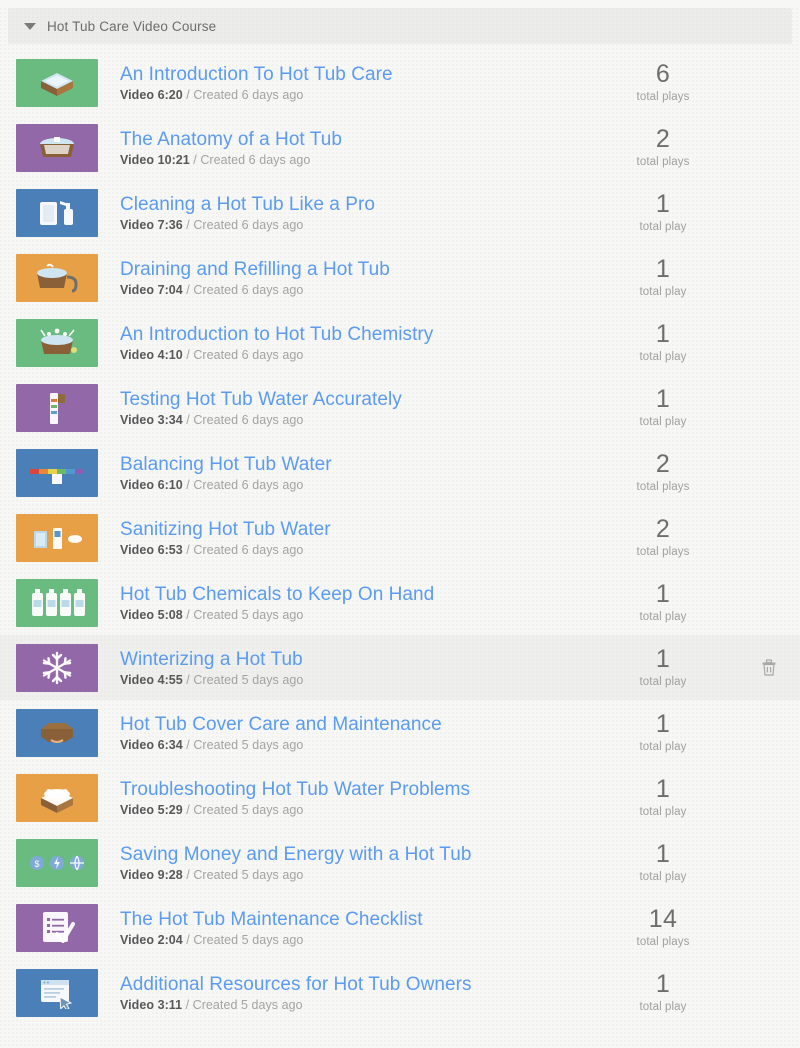  I want to click on video-title-link: Testing Hot Tub Water Accurately, so click(354, 399).